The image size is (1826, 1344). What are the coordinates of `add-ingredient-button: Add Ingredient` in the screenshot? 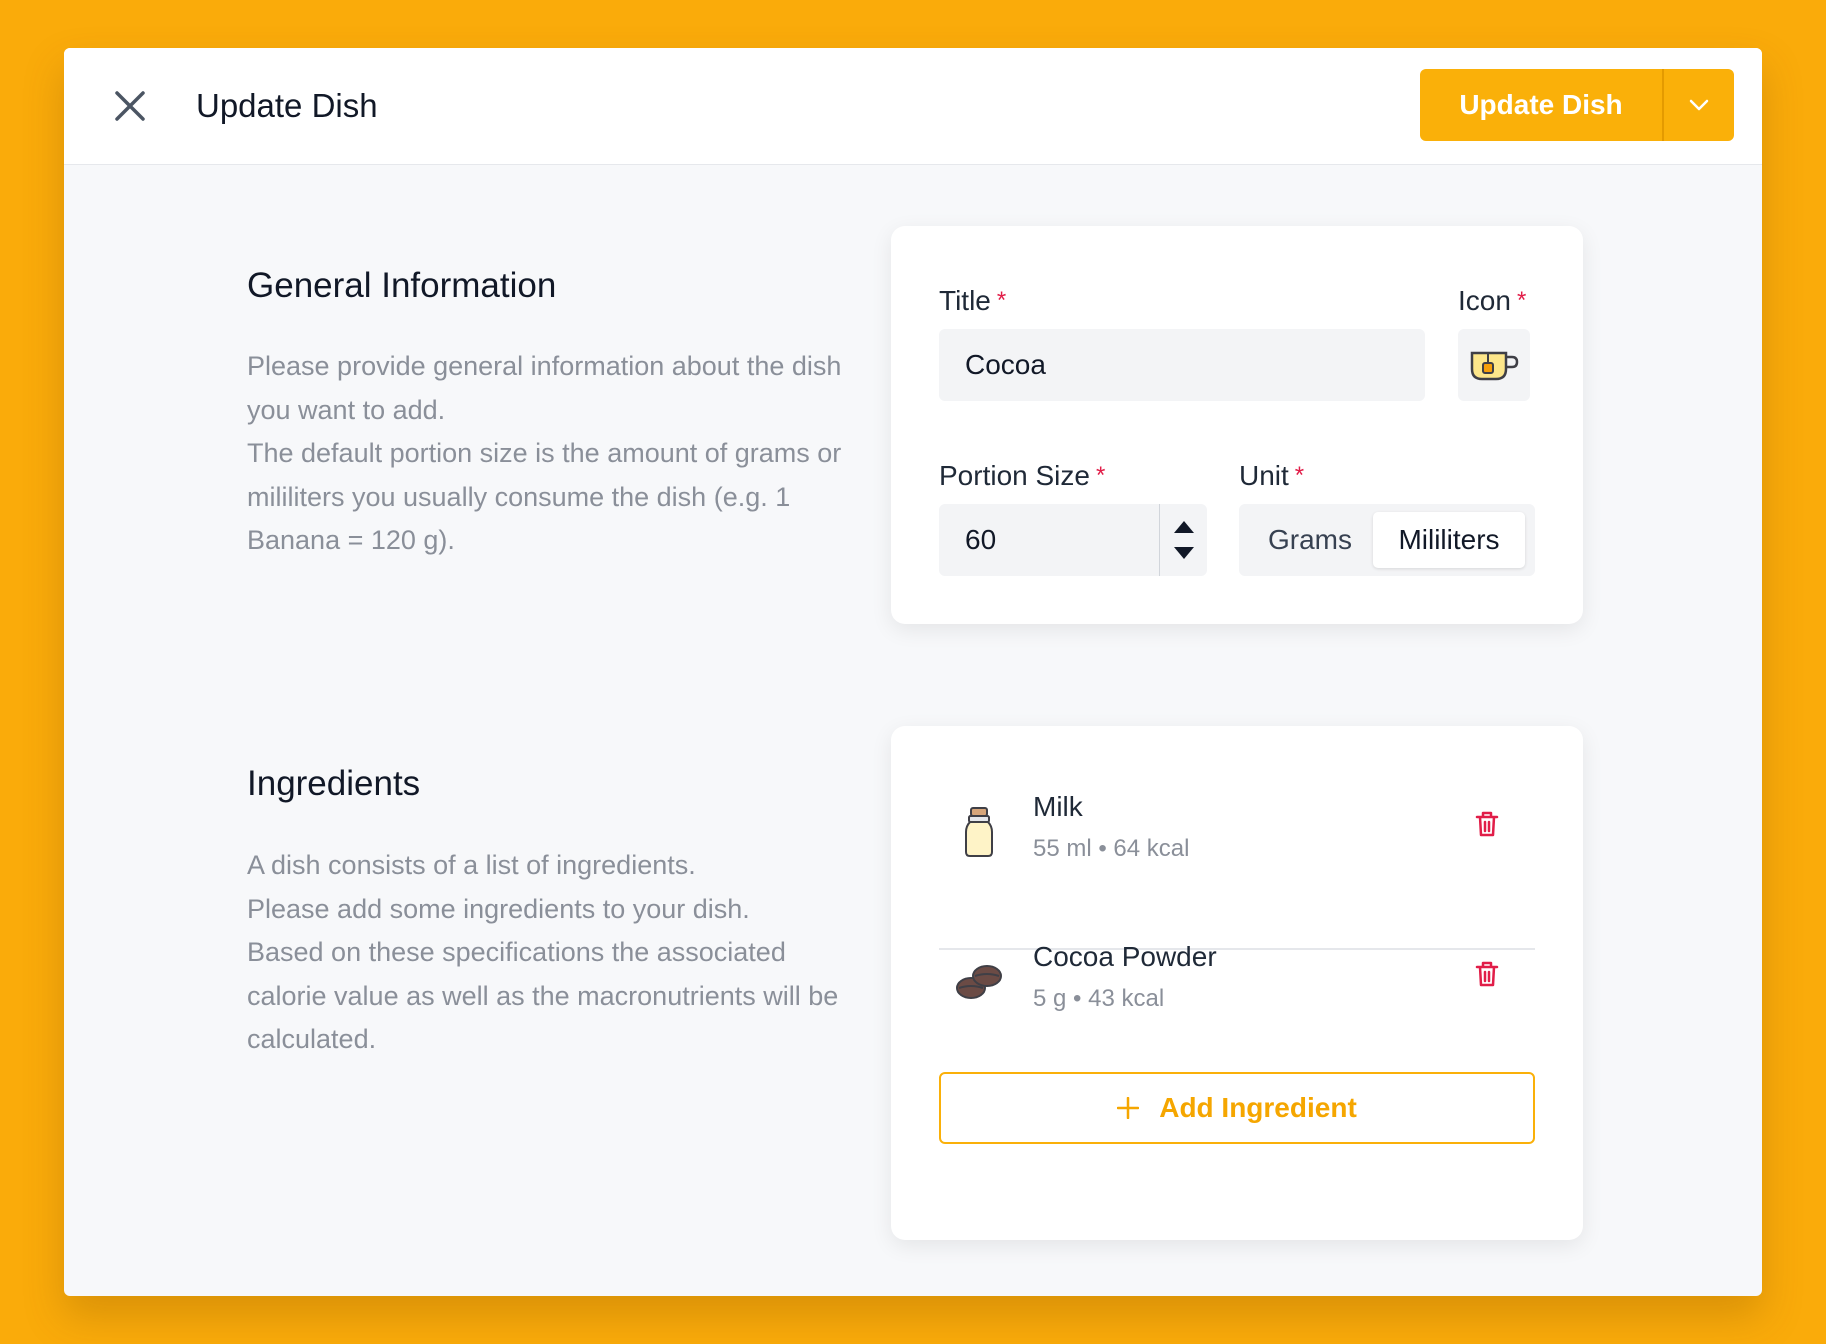 It's located at (1237, 1108).